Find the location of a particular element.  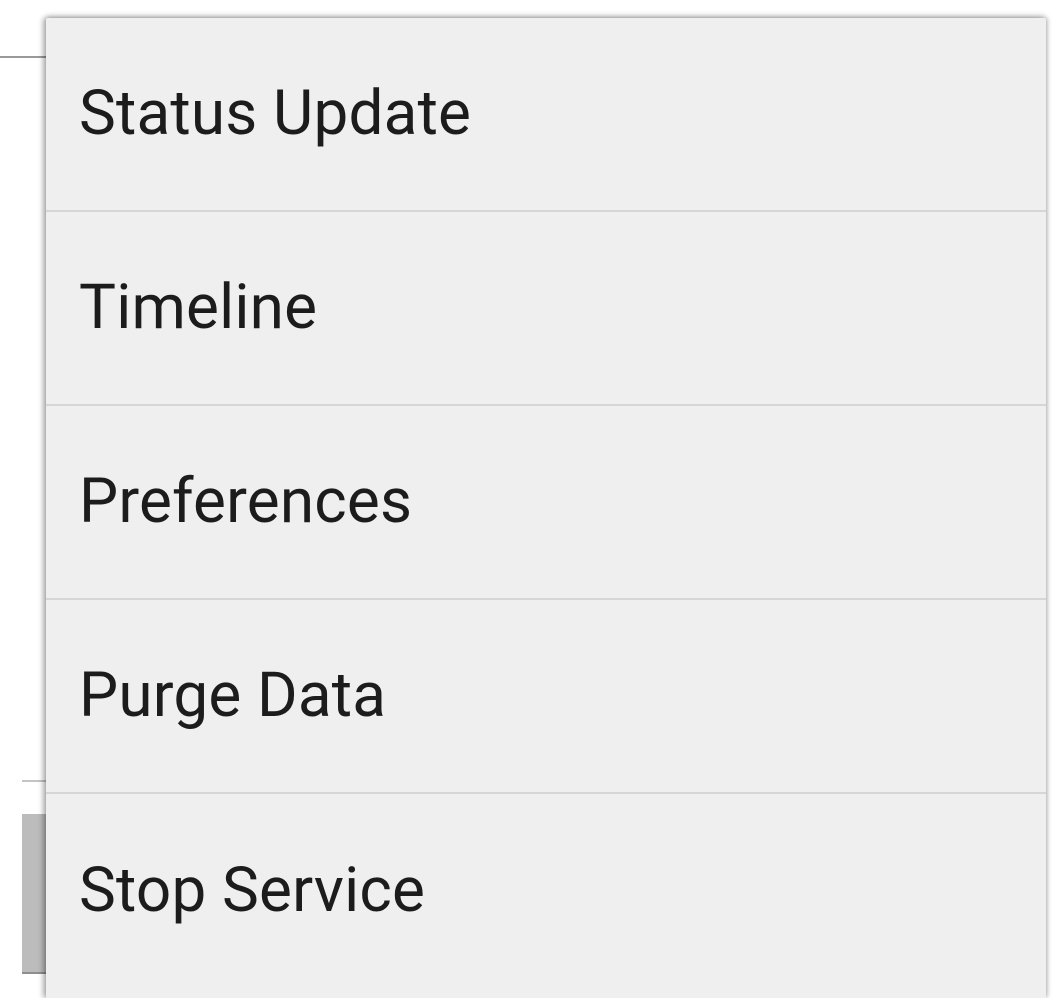

background-app-panel is located at coordinates (24, 883).